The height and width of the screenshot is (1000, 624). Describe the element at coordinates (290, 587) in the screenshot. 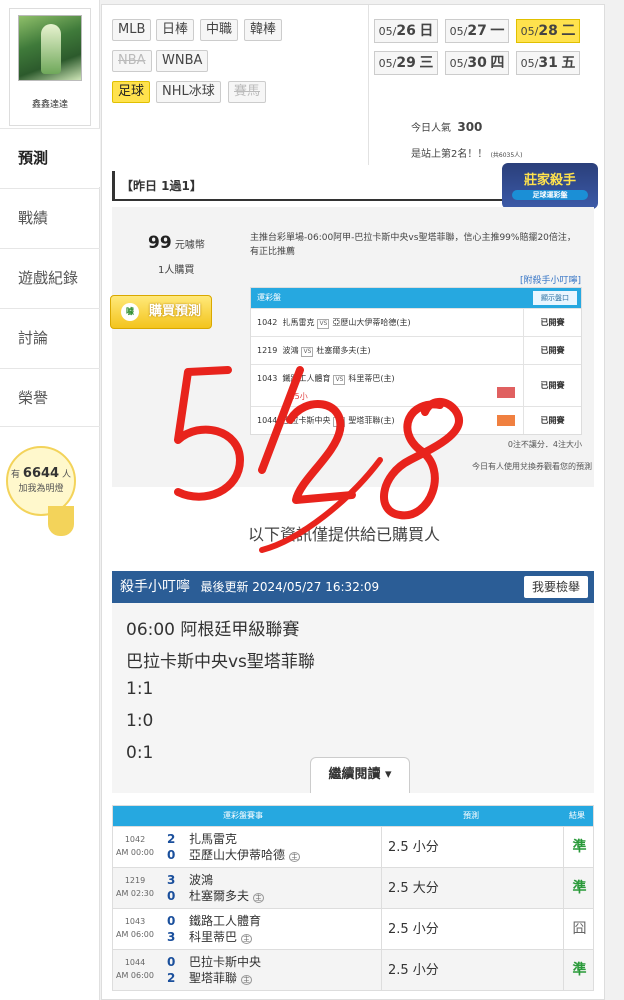

I see `tips-updated: 最後更新 2024/05/27 16:32:09` at that location.